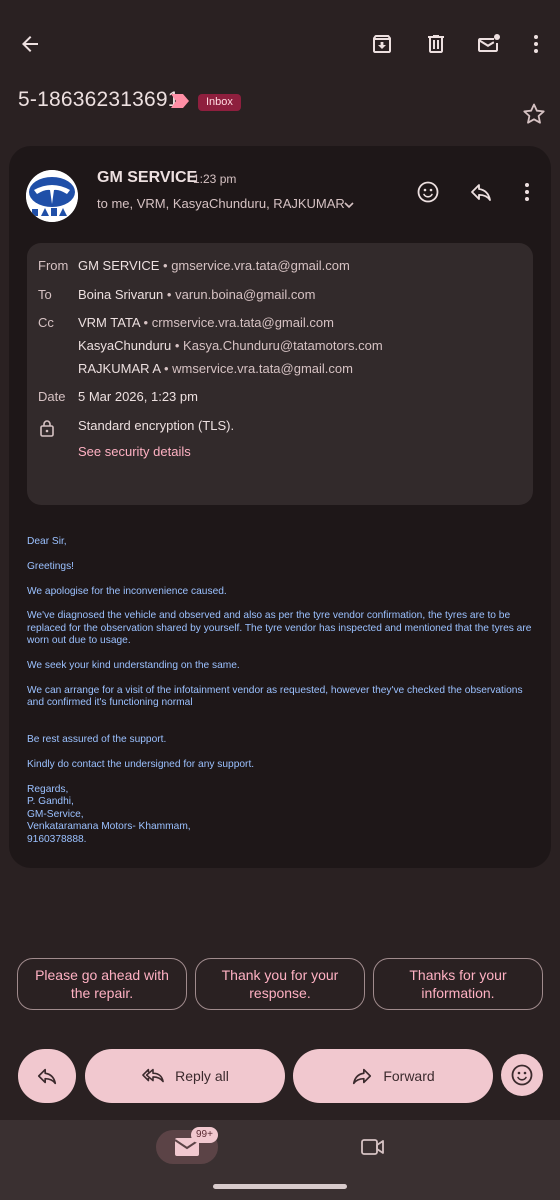 The height and width of the screenshot is (1200, 560). I want to click on reply-all-button: Reply all, so click(185, 1076).